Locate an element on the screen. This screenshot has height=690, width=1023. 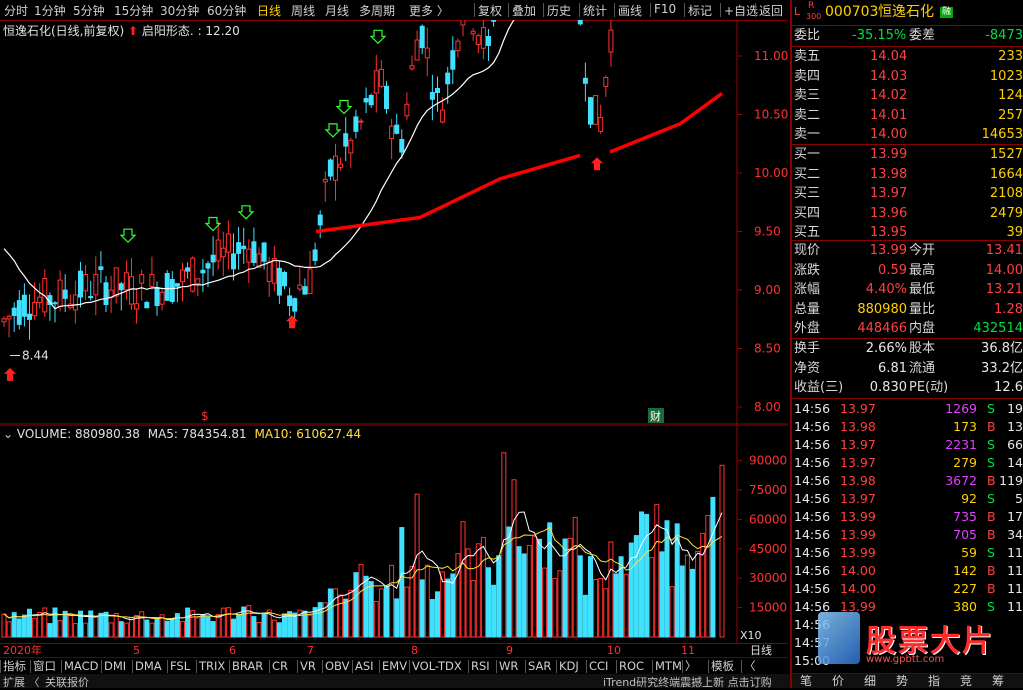
pattern-name: 启阳形态. is located at coordinates (167, 31).